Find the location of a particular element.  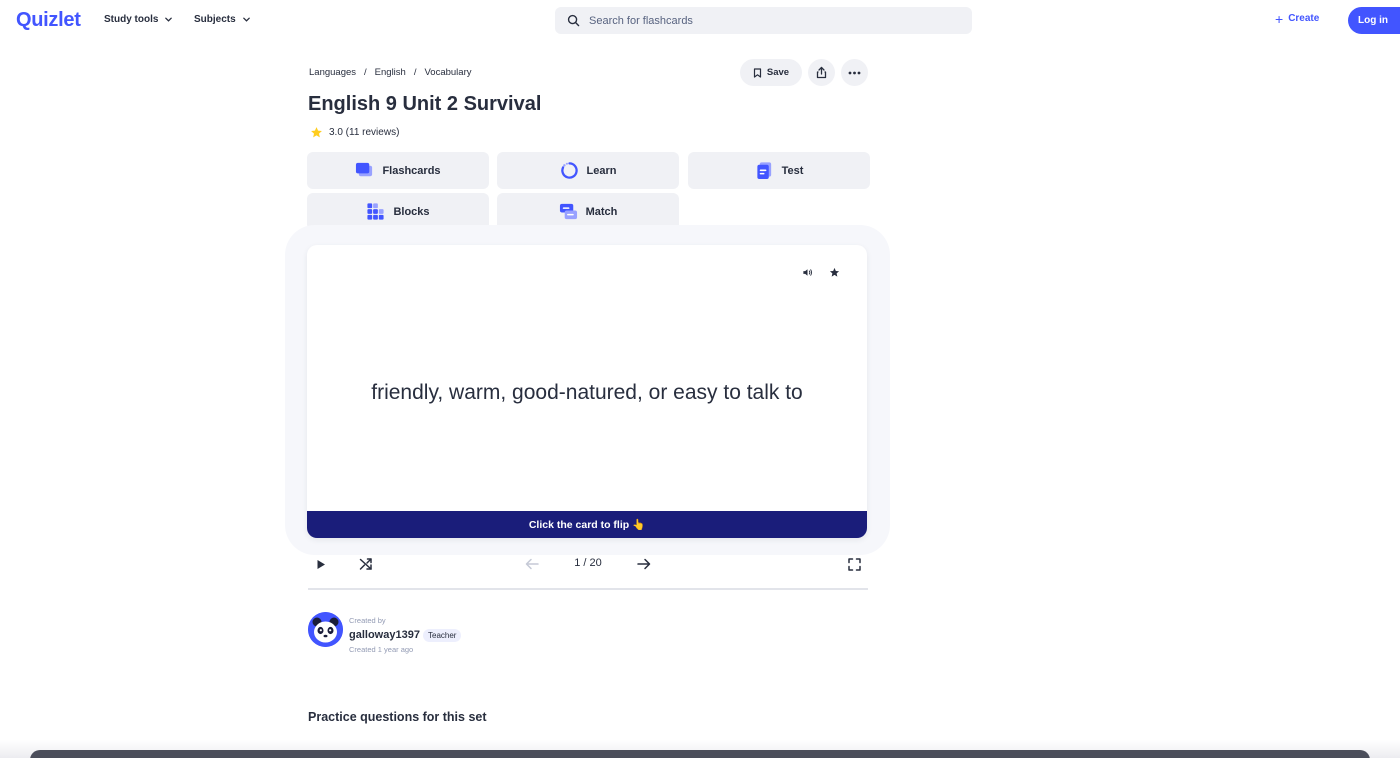

shuffle-icon is located at coordinates (365, 564).